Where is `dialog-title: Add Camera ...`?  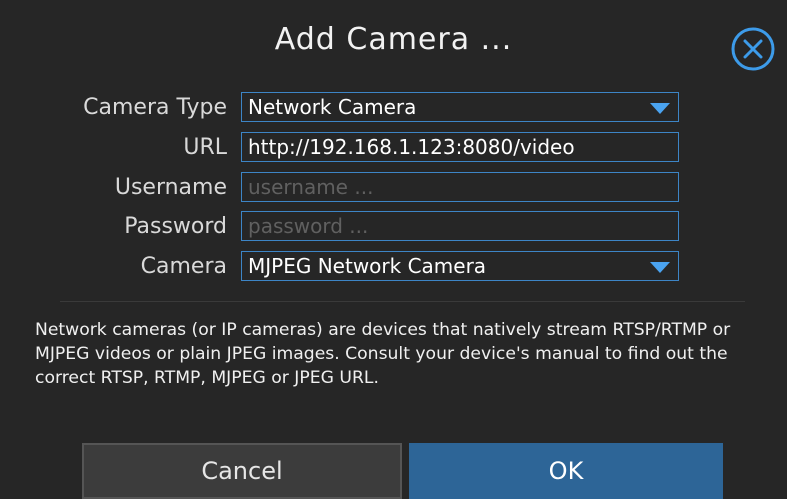 dialog-title: Add Camera ... is located at coordinates (393, 39).